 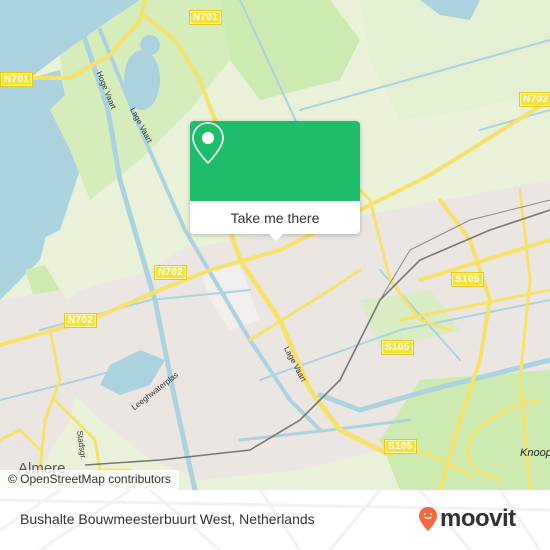 I want to click on moovit-logo: moovit, so click(x=467, y=519).